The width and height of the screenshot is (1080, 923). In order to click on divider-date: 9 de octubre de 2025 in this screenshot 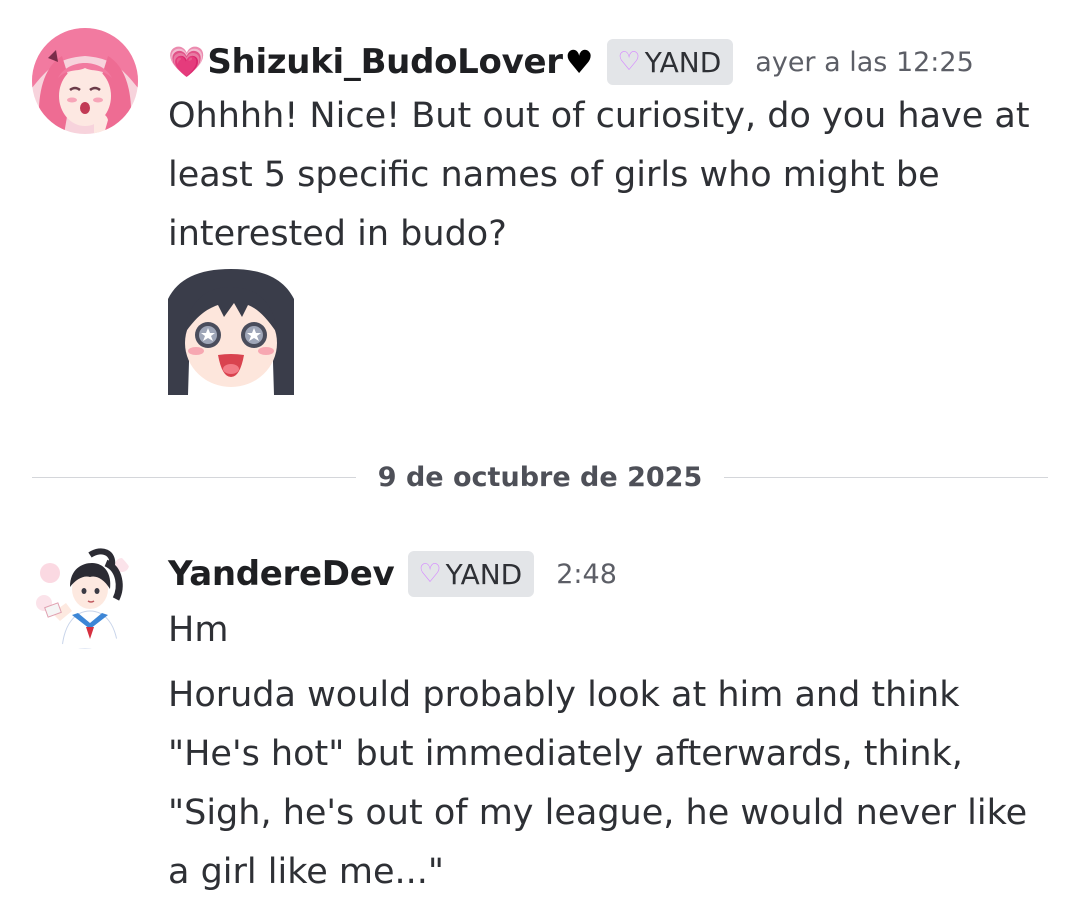, I will do `click(540, 477)`.